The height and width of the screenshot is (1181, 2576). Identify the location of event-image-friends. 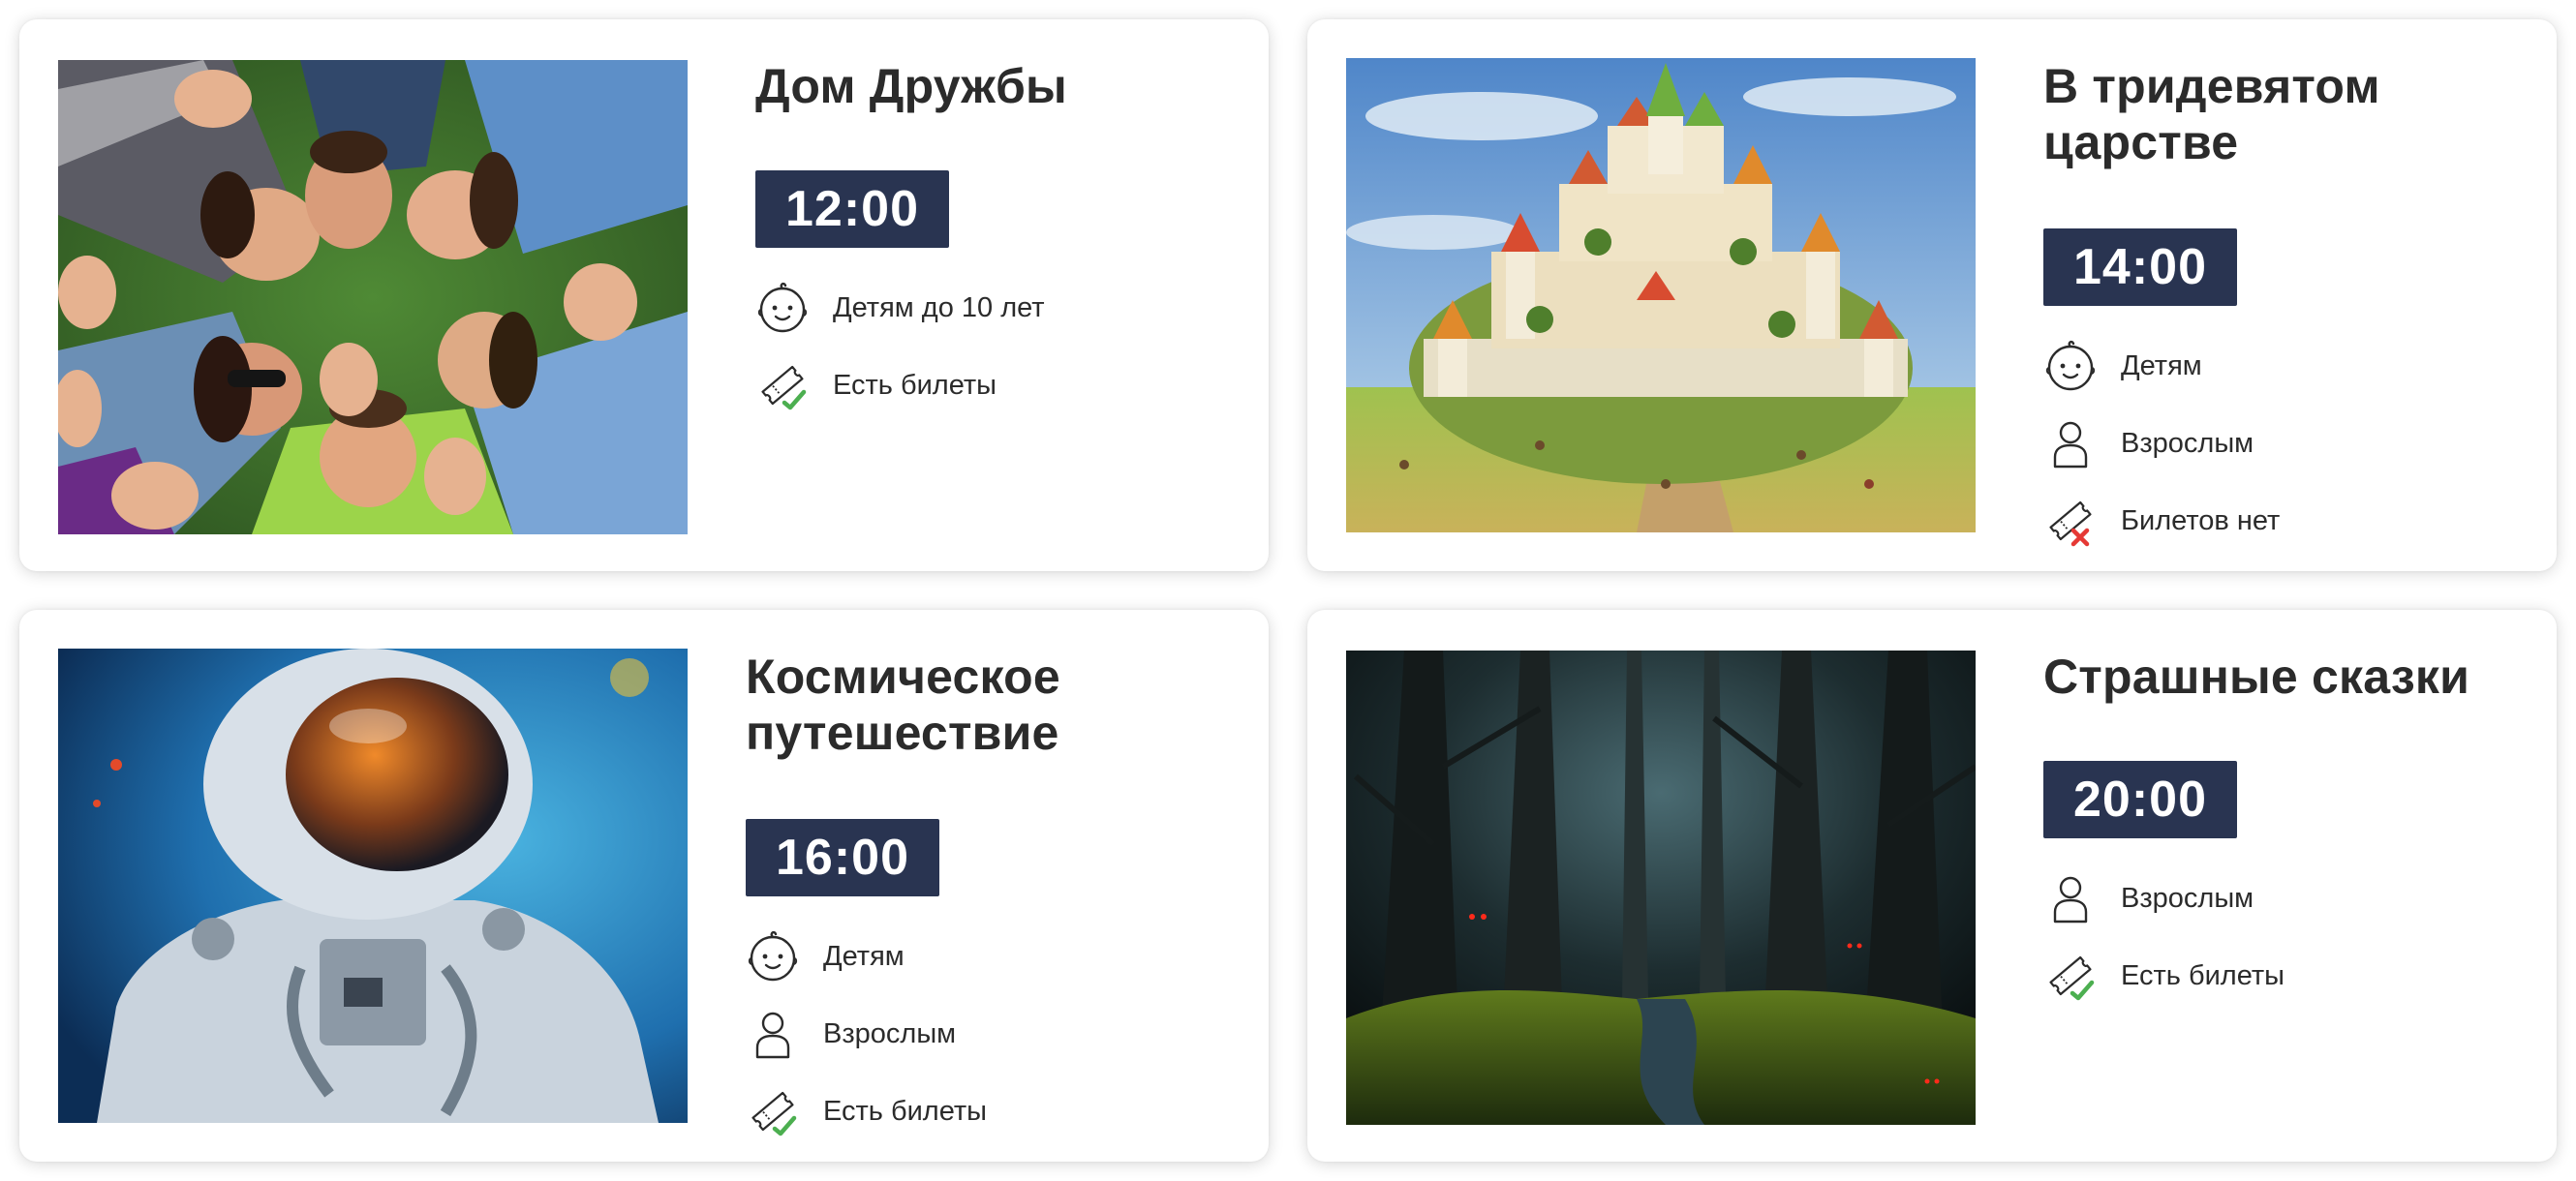
(373, 297).